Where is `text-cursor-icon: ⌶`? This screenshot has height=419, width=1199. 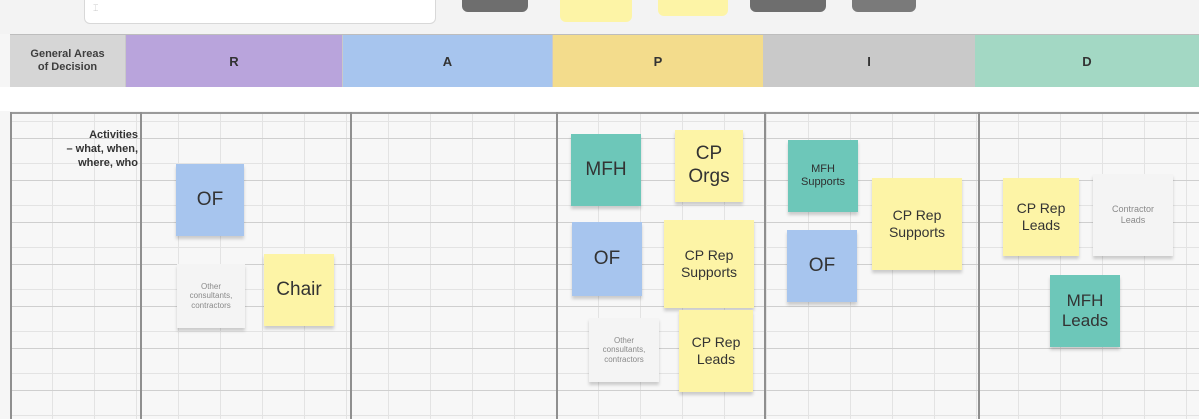 text-cursor-icon: ⌶ is located at coordinates (96, 8).